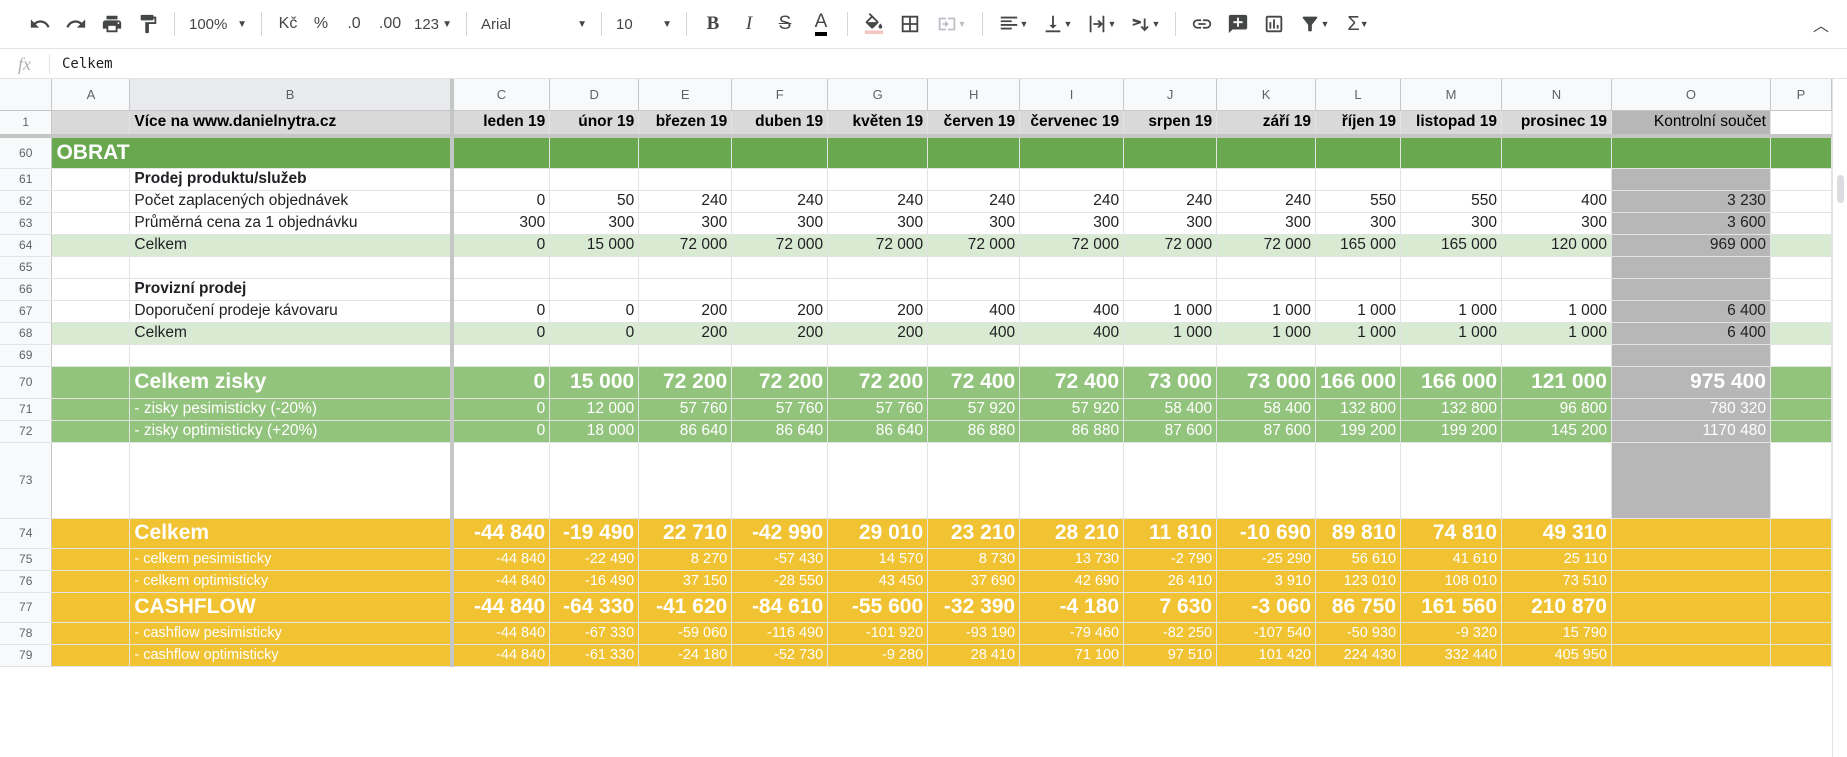  What do you see at coordinates (291, 245) in the screenshot?
I see `row-label-cell: Celkem` at bounding box center [291, 245].